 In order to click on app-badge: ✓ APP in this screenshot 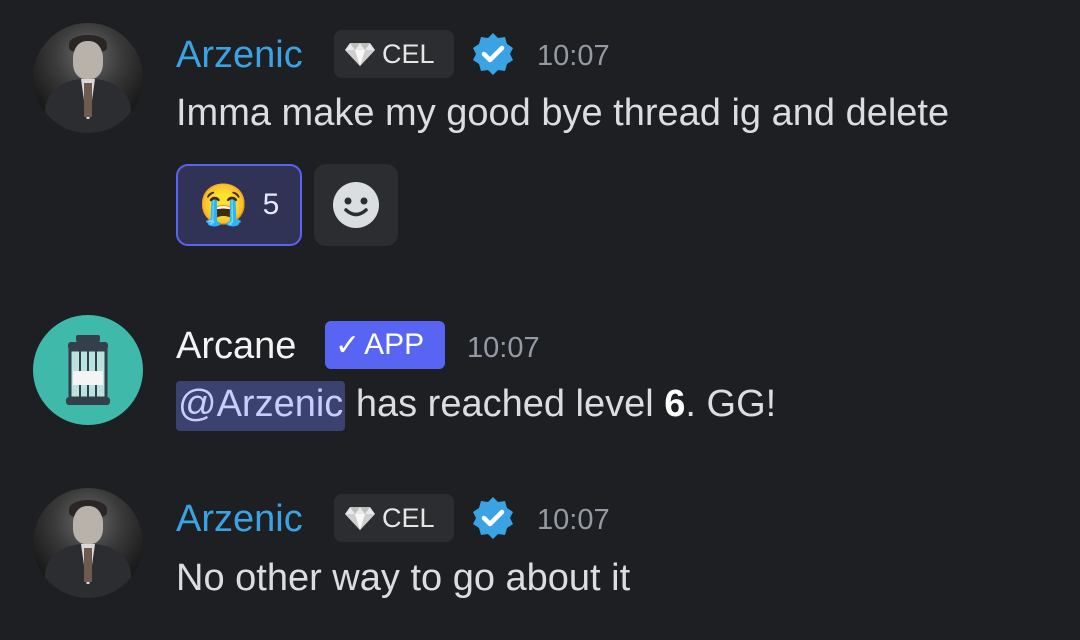, I will do `click(385, 345)`.